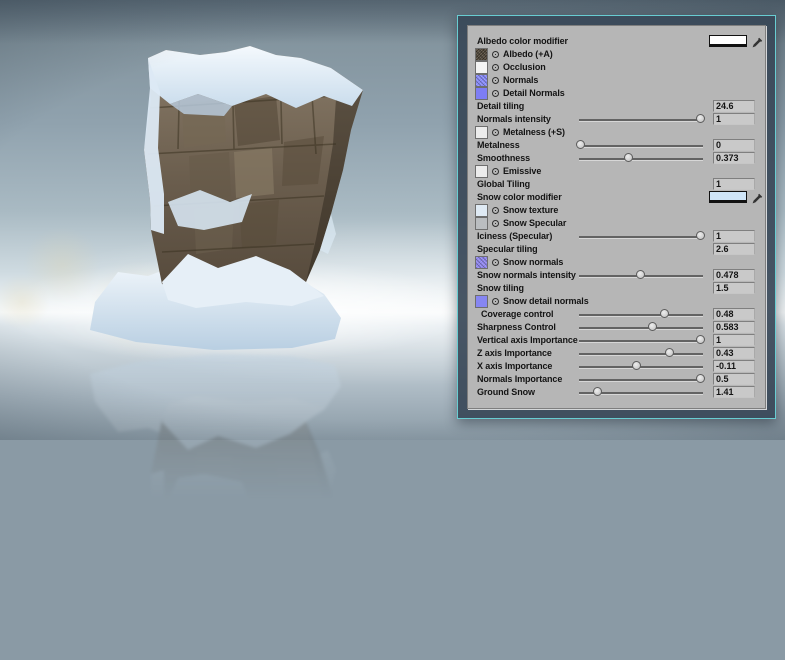 The height and width of the screenshot is (660, 785). I want to click on coverage-control-row: Coverage control 0.48, so click(616, 314).